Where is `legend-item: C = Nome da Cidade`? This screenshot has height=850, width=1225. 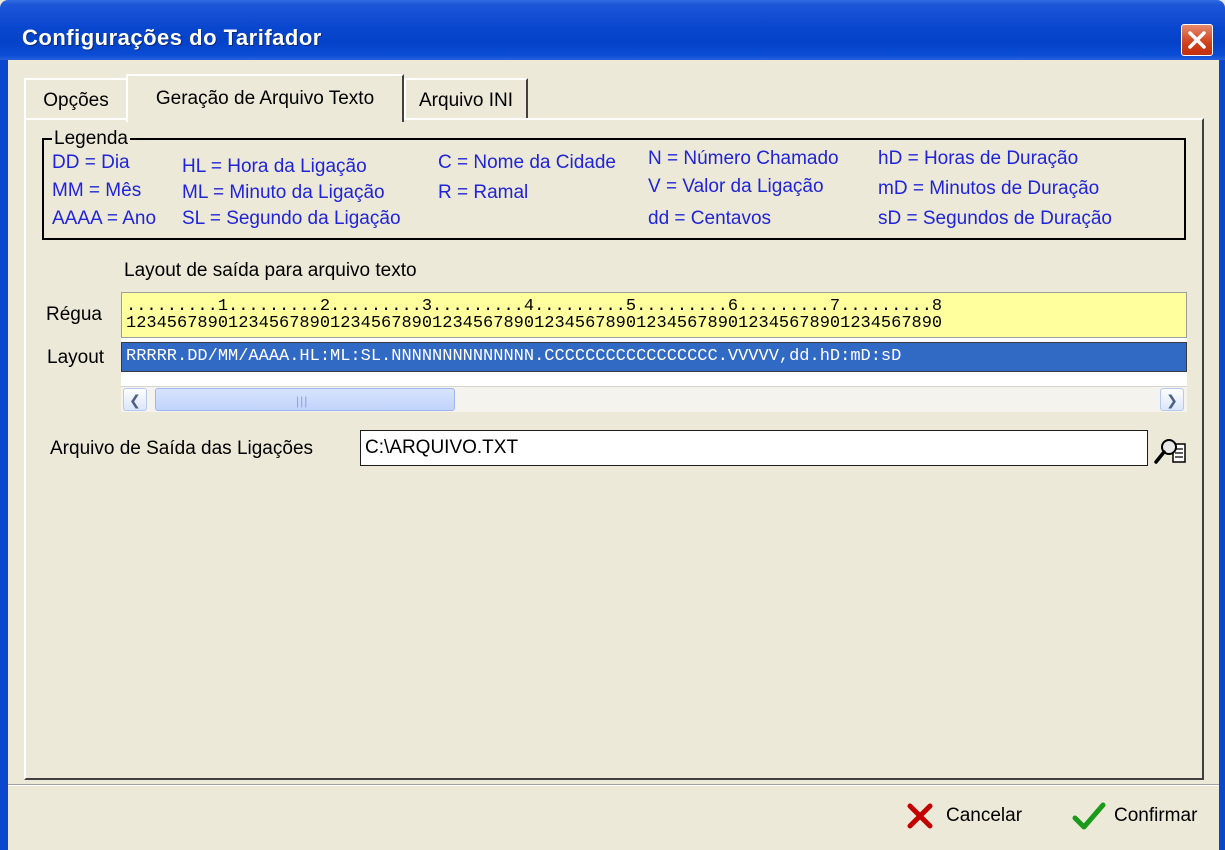
legend-item: C = Nome da Cidade is located at coordinates (527, 162).